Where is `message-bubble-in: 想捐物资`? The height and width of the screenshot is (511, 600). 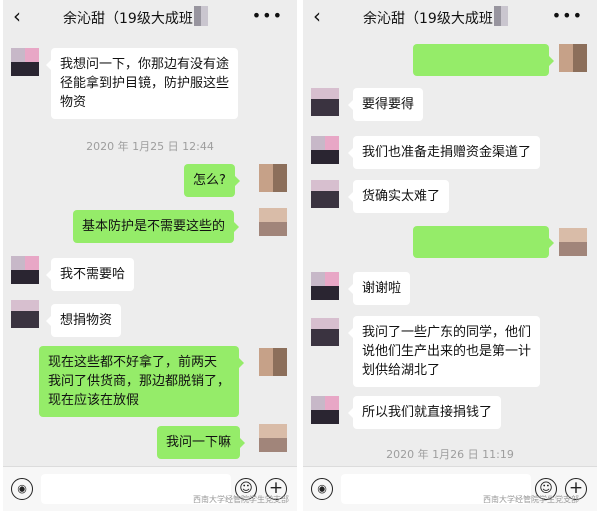 message-bubble-in: 想捐物资 is located at coordinates (83, 320).